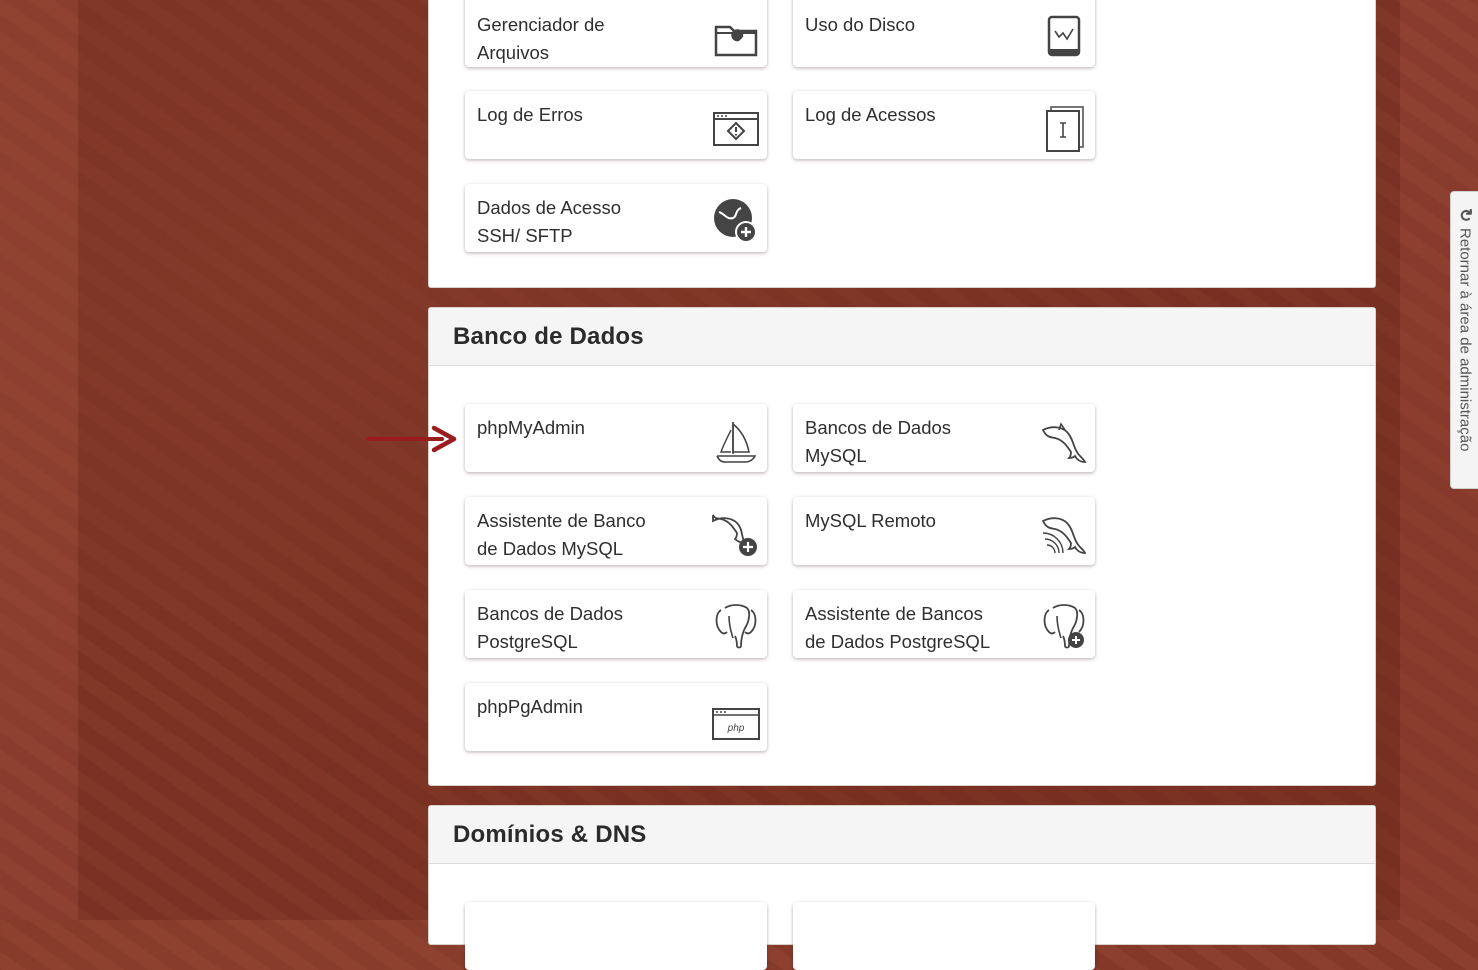 The height and width of the screenshot is (970, 1478). I want to click on card-label: Assistente de Bancos de Dados PostgreSQL, so click(898, 627).